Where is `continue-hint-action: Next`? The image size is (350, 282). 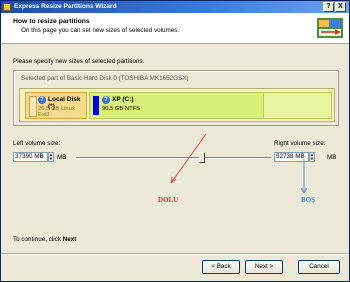
continue-hint-action: Next is located at coordinates (69, 239).